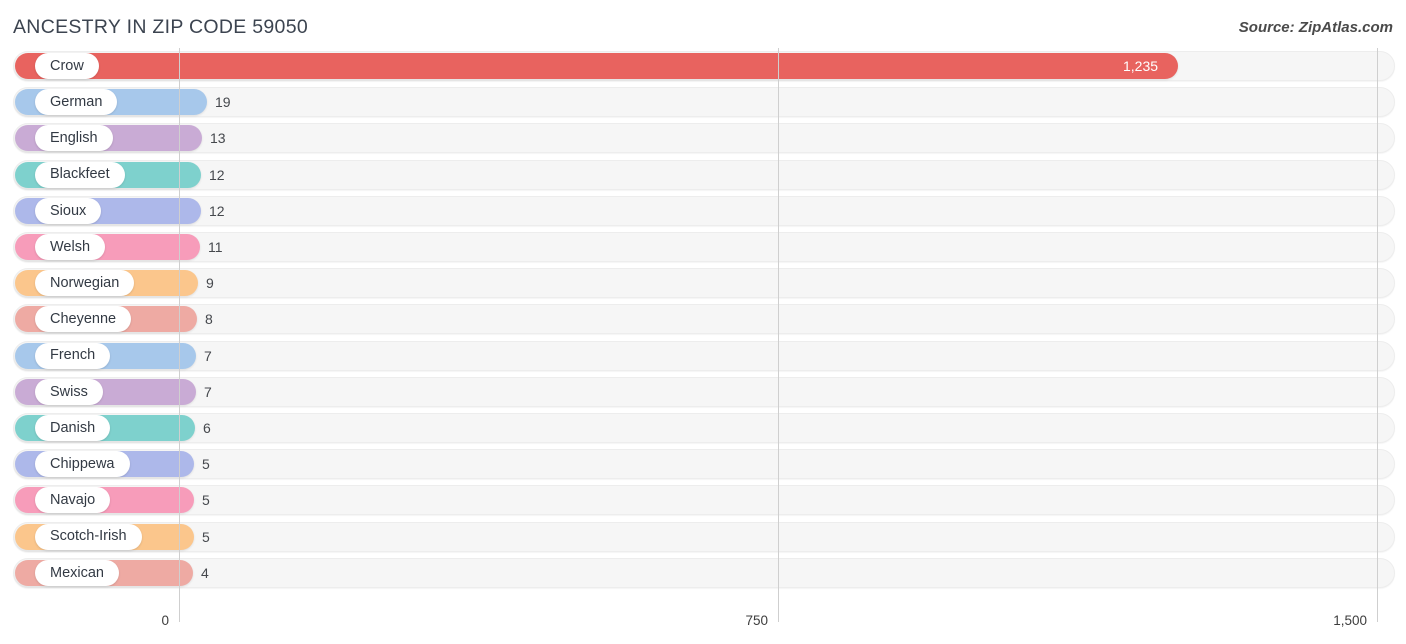 This screenshot has height=644, width=1406. I want to click on bar-label-pill: German, so click(76, 102).